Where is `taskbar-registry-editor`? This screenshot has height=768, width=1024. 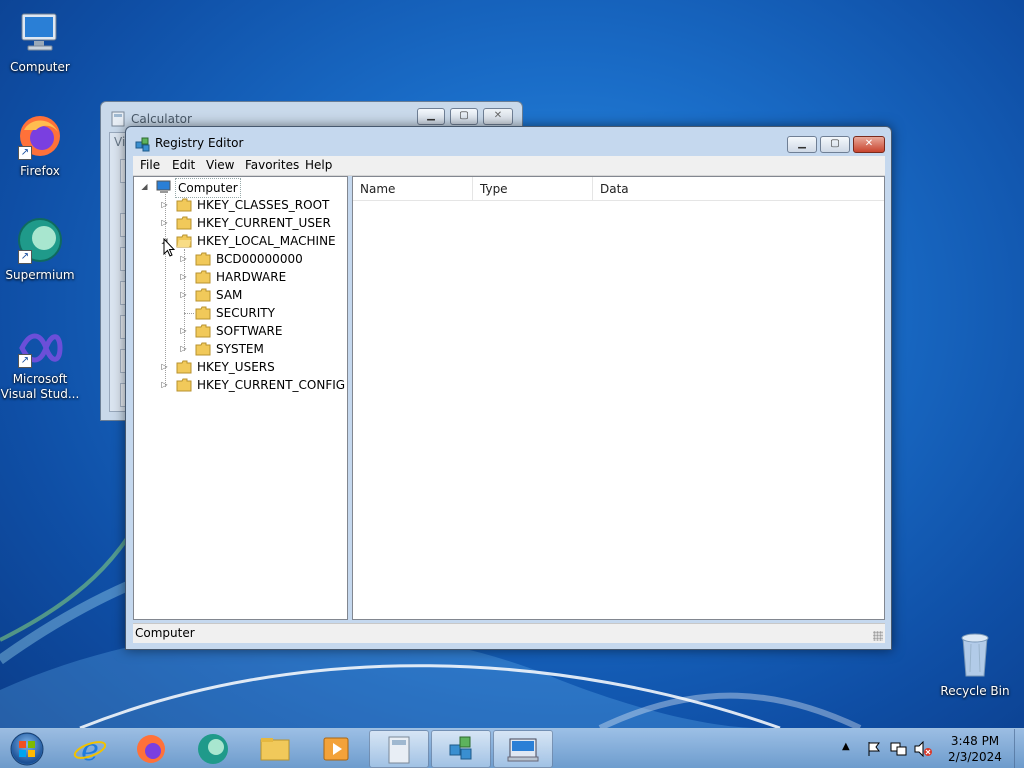 taskbar-registry-editor is located at coordinates (461, 749).